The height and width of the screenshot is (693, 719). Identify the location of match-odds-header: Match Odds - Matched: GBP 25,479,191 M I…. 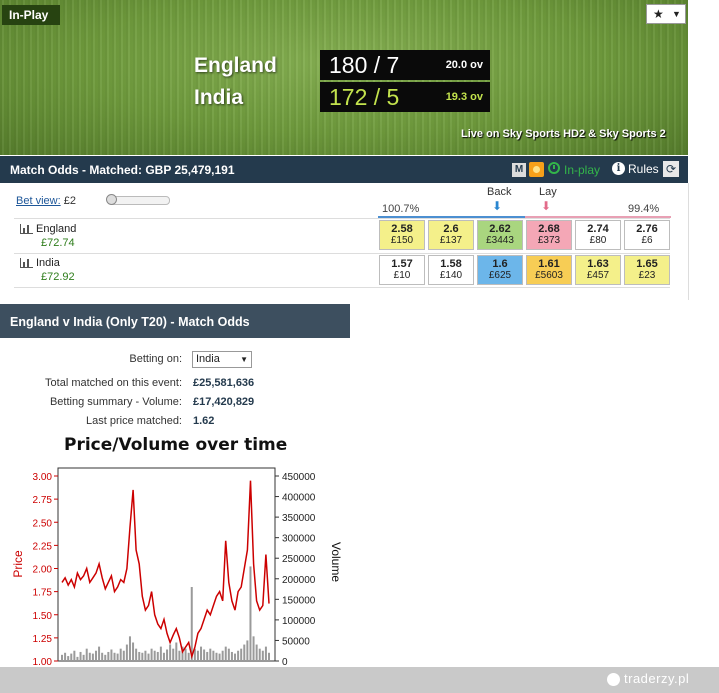
(344, 169).